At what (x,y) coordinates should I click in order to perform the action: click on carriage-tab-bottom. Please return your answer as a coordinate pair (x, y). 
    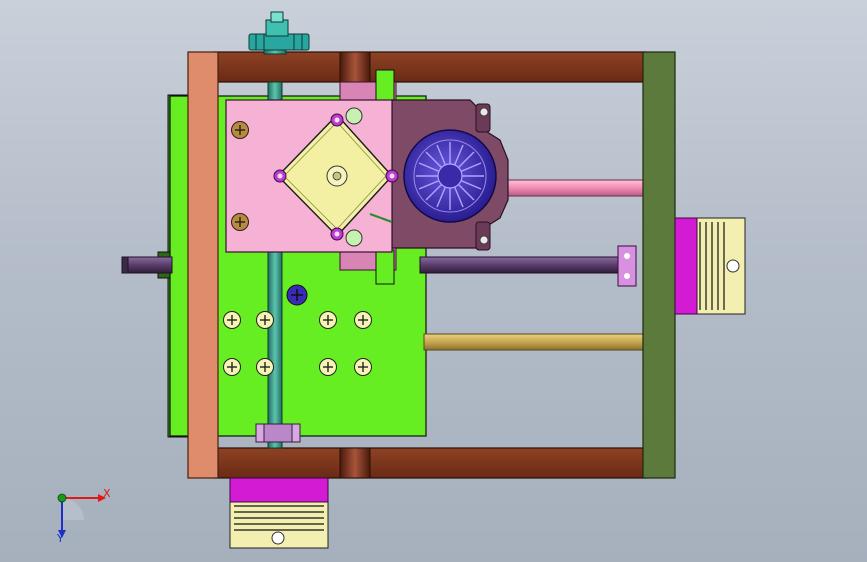
    Looking at the image, I should click on (385, 267).